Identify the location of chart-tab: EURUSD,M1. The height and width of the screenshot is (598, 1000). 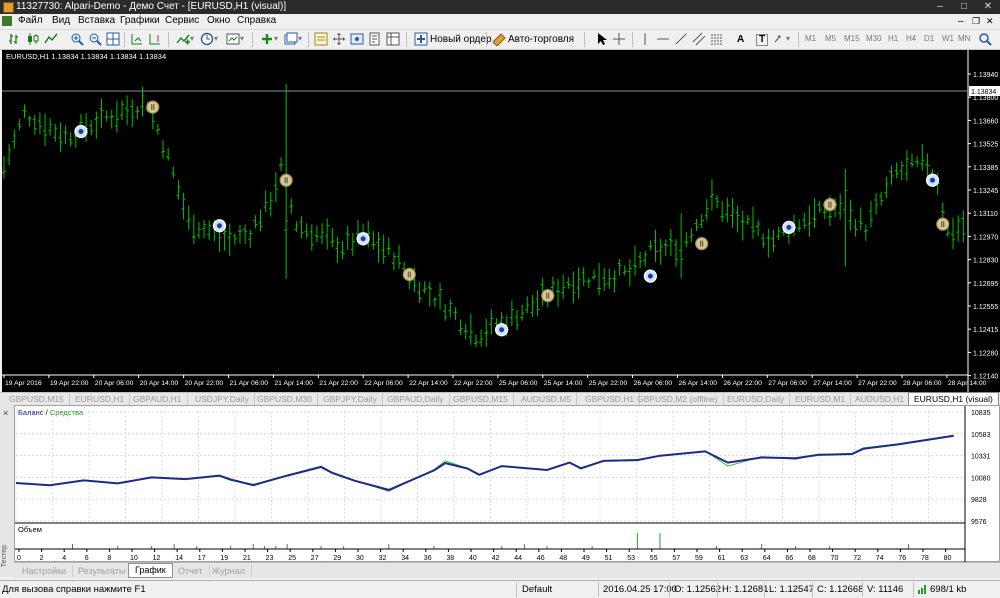
(821, 399).